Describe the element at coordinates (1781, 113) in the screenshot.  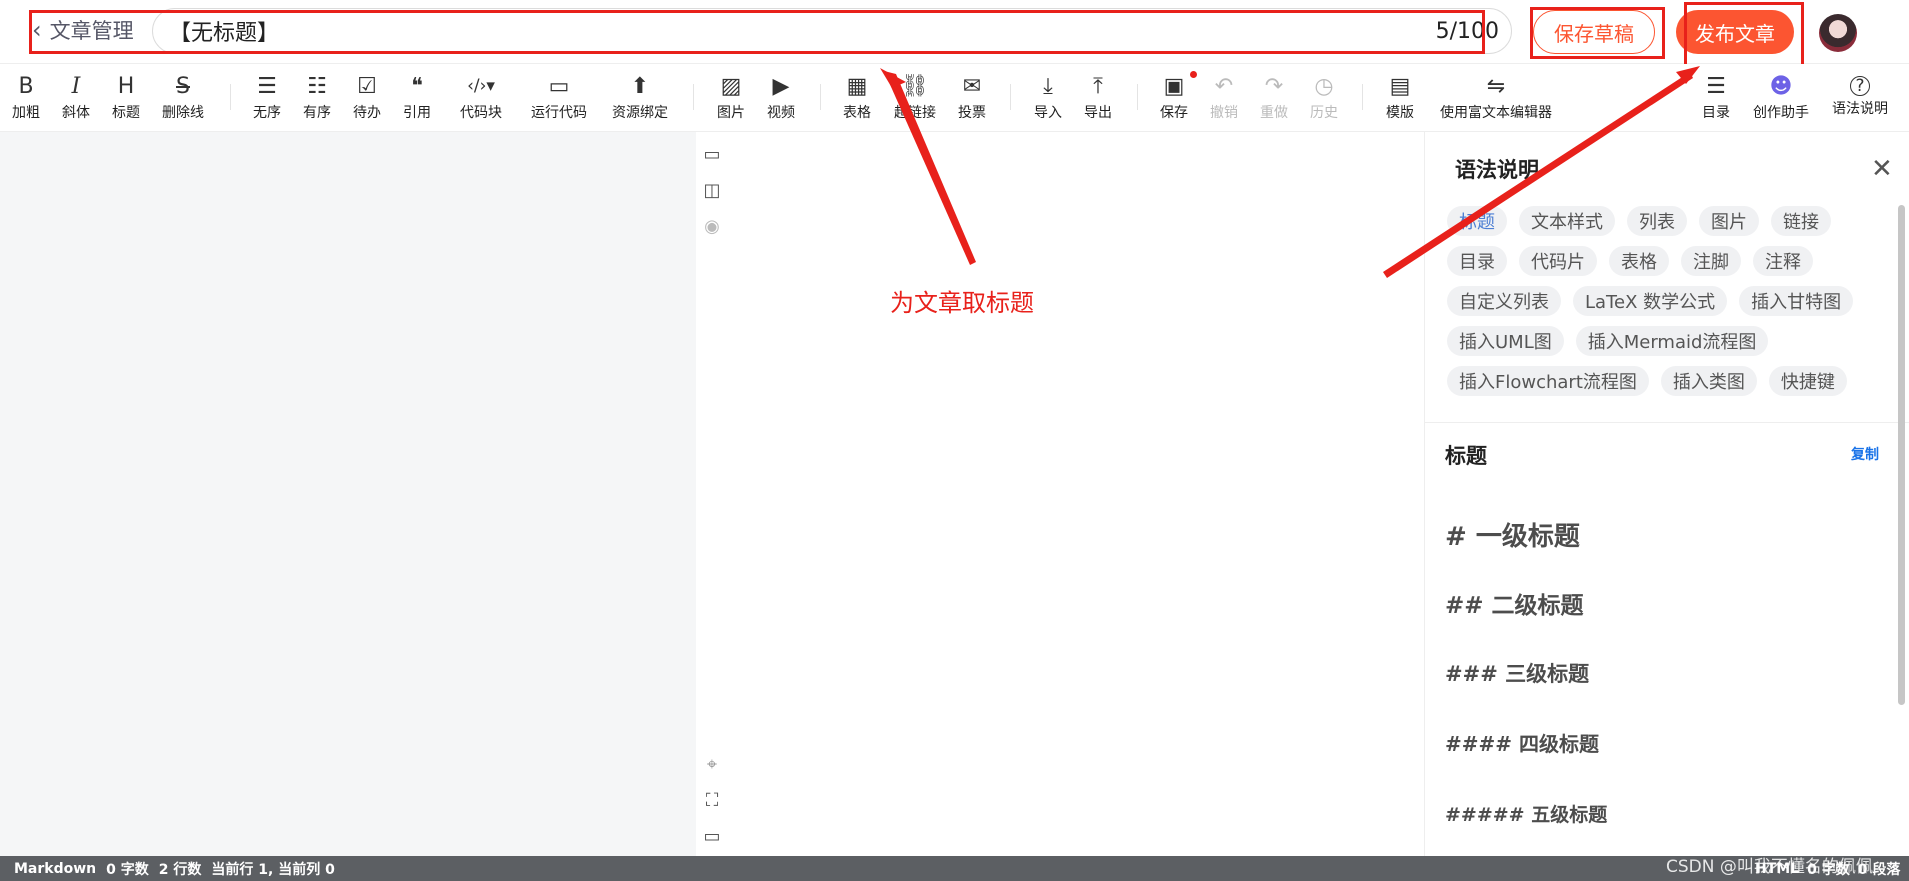
I see `toolbar-label: 创作助手` at that location.